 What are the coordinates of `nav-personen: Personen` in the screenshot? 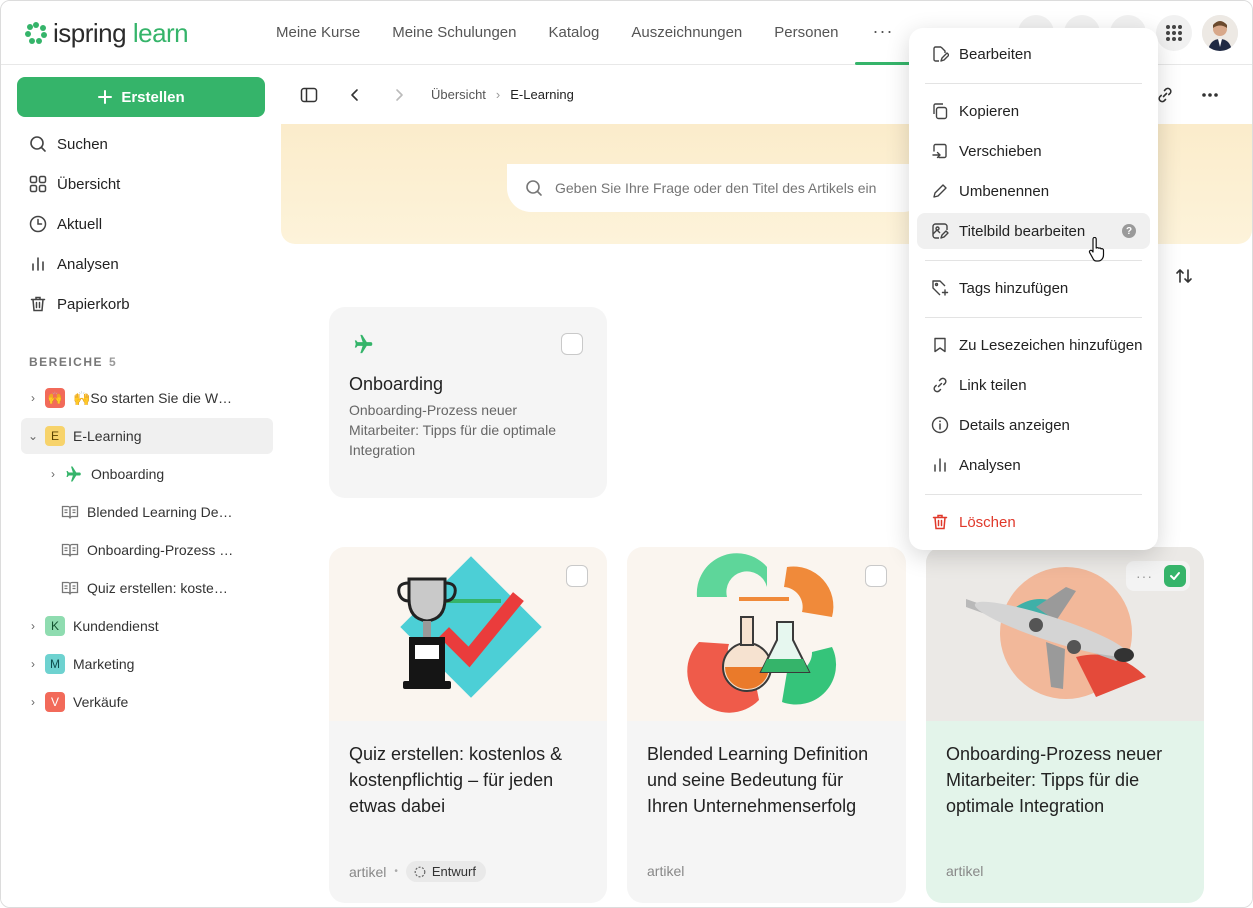 It's located at (806, 33).